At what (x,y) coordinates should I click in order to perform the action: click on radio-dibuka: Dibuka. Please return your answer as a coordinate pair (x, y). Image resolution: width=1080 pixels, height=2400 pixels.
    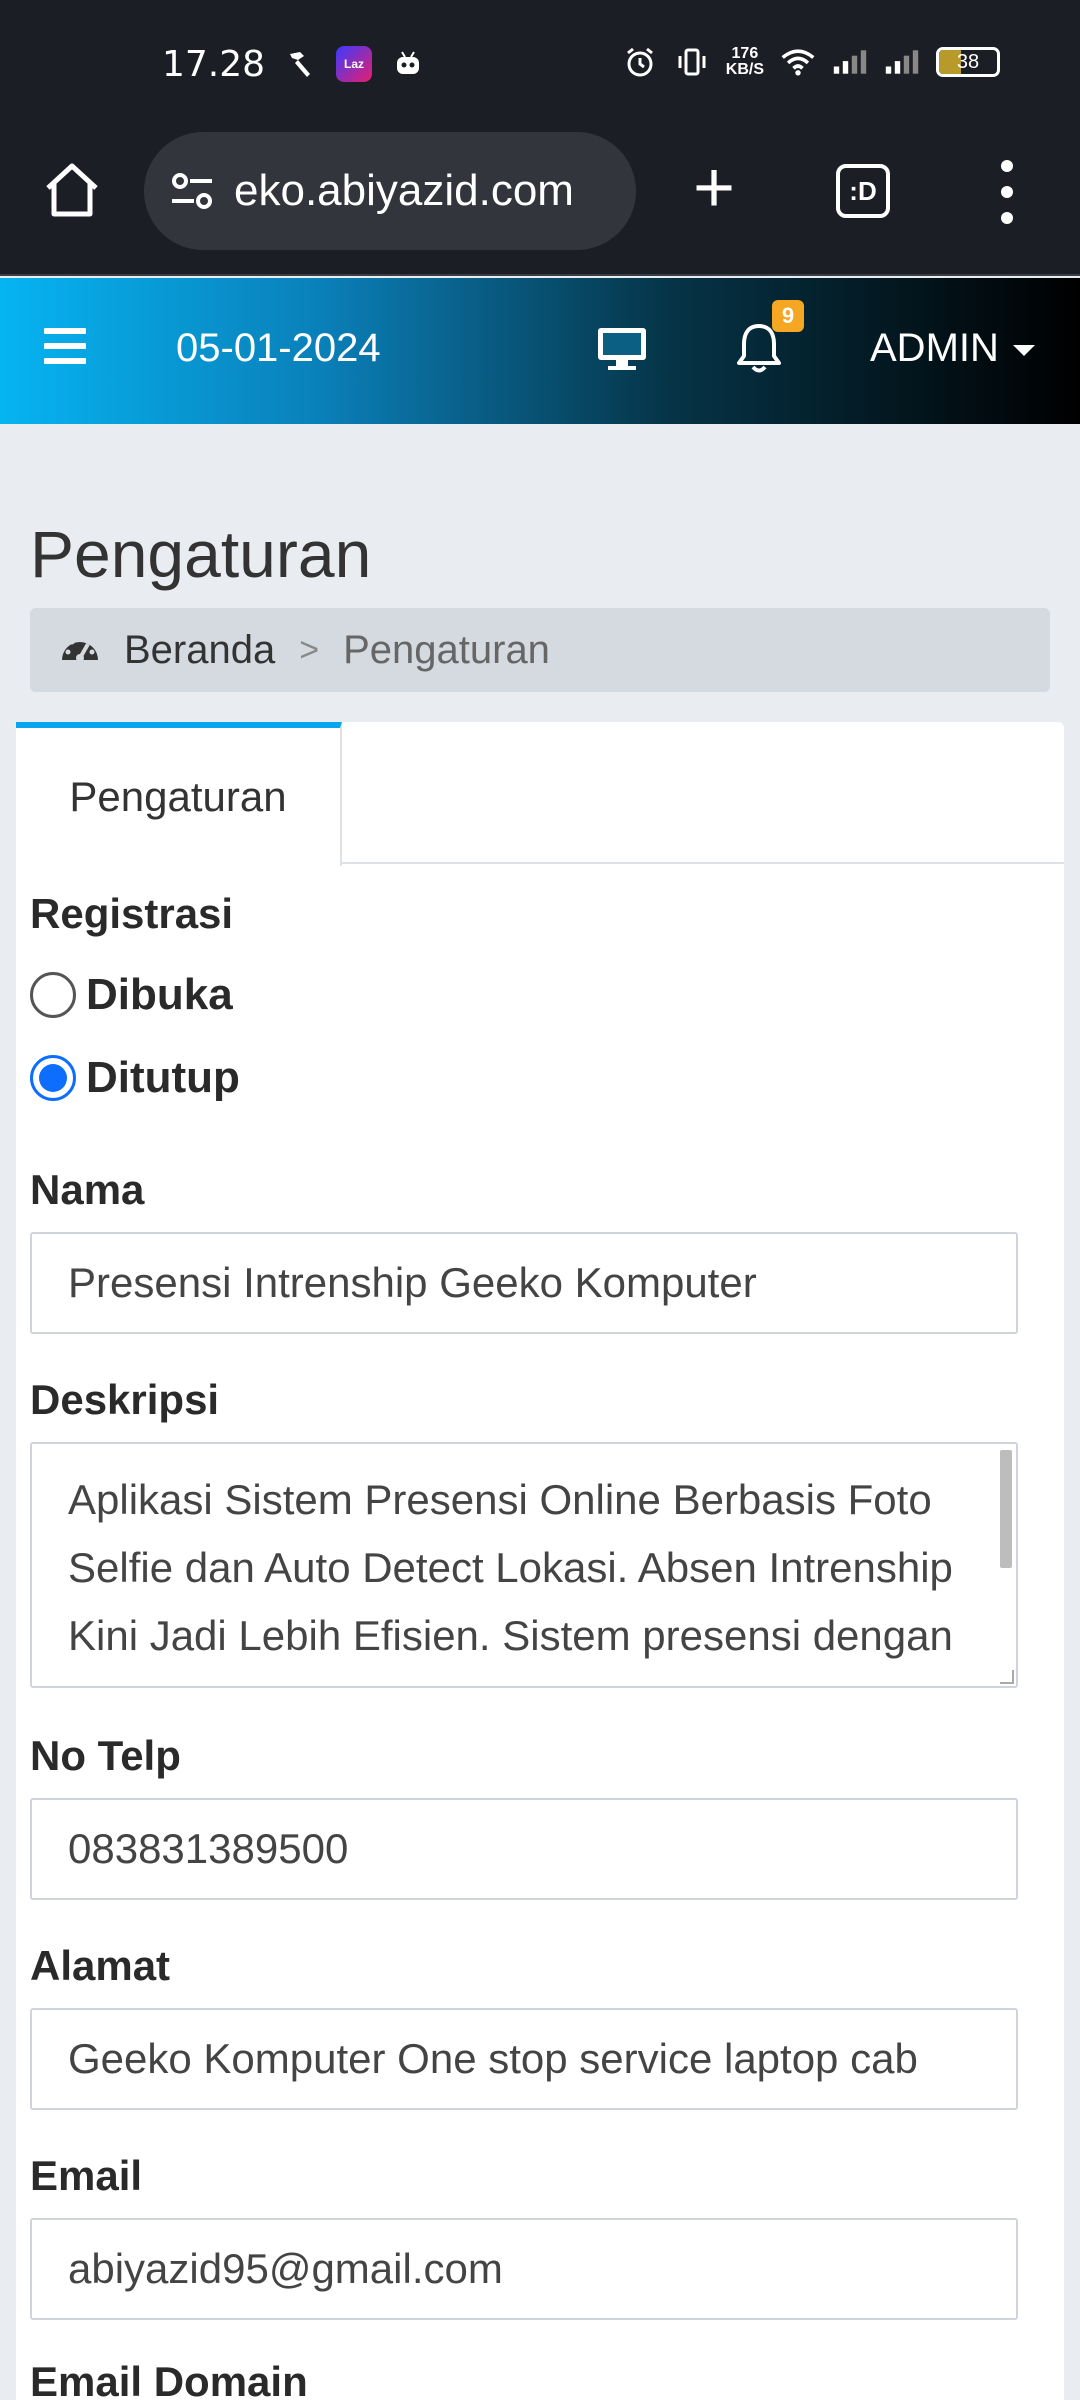
    Looking at the image, I should click on (131, 995).